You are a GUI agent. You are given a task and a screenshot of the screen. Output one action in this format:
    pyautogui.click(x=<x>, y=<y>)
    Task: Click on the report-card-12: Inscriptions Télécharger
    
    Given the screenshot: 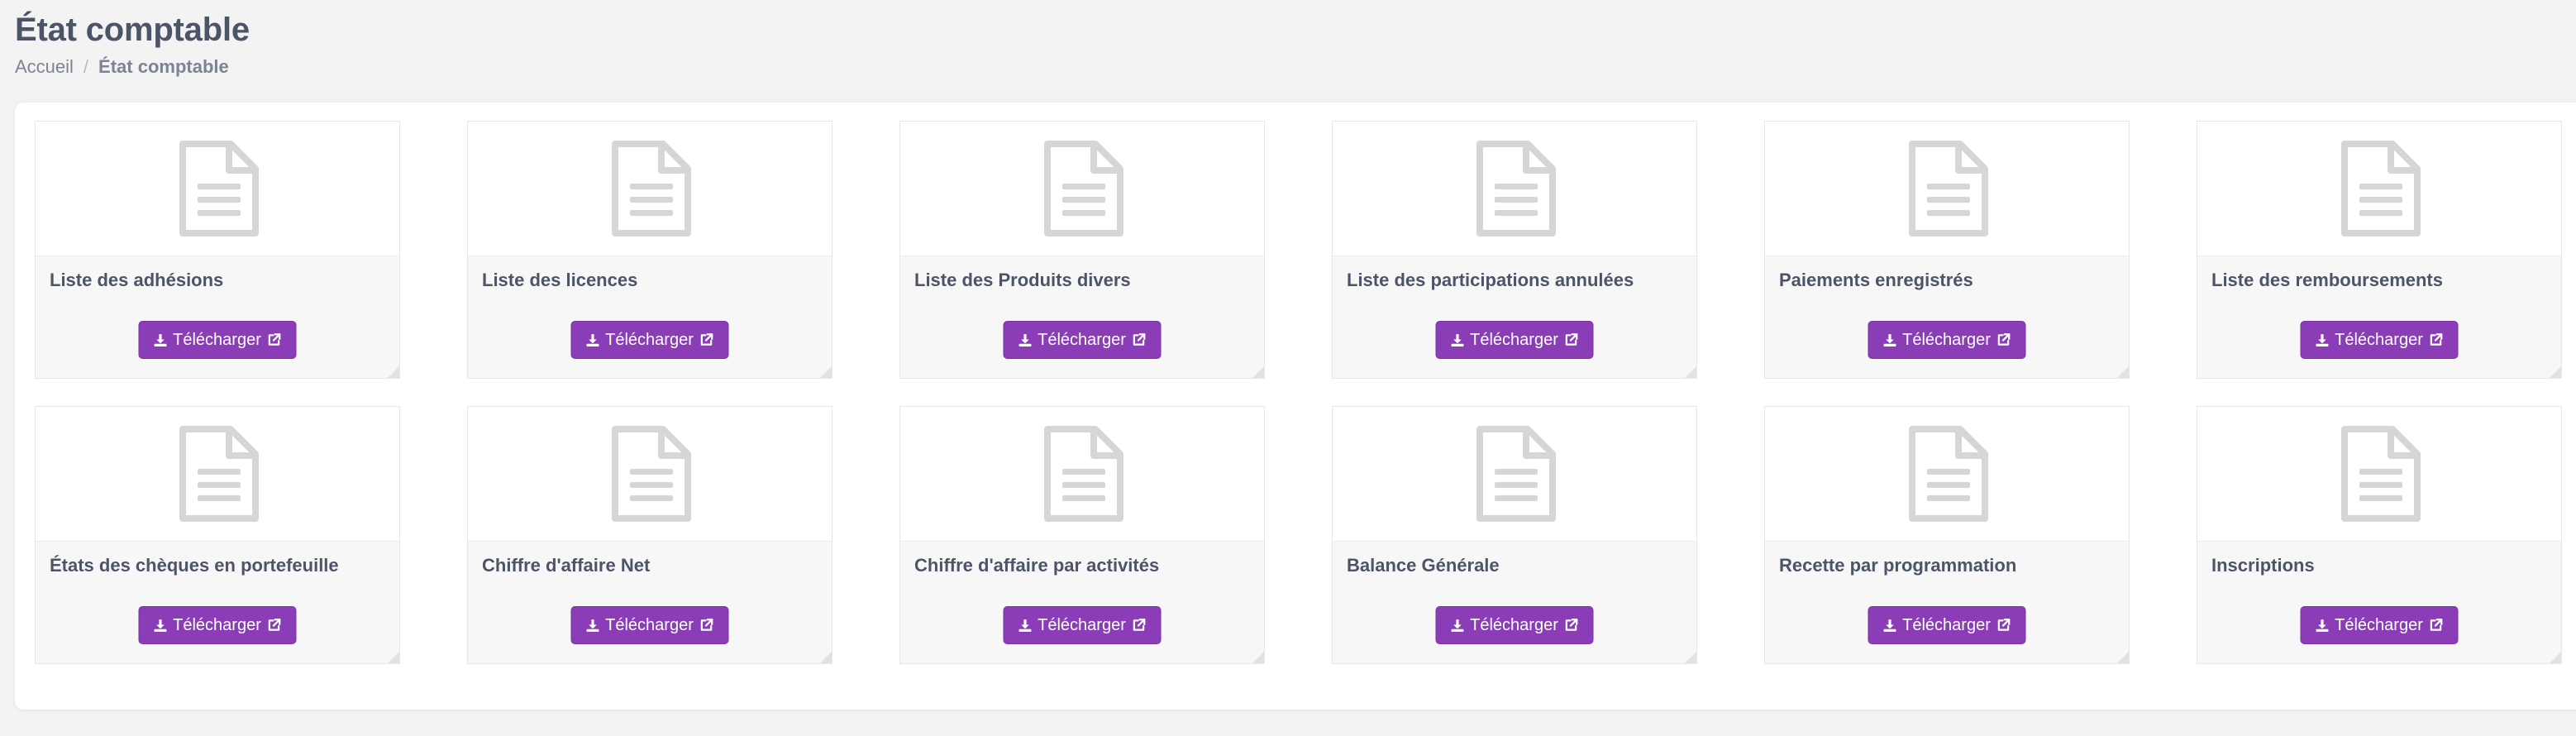 What is the action you would take?
    pyautogui.click(x=2379, y=535)
    